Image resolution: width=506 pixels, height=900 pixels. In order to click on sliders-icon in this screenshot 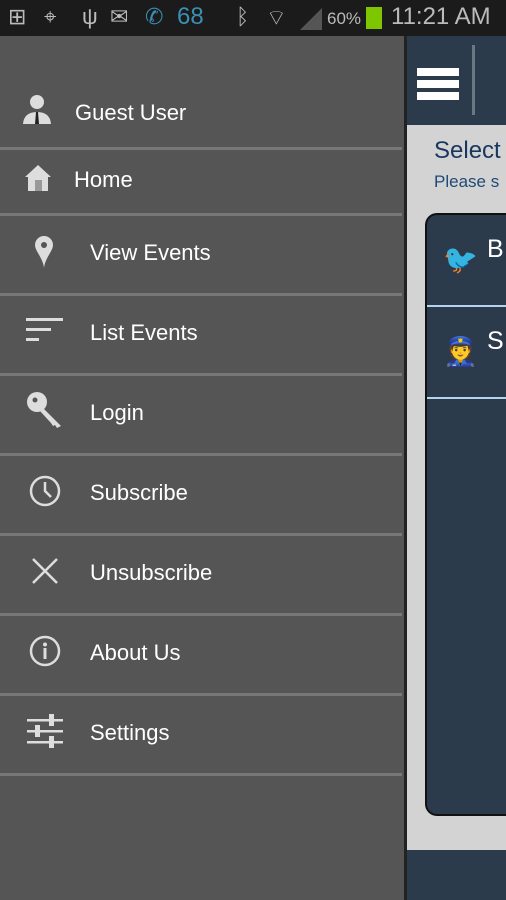, I will do `click(45, 731)`.